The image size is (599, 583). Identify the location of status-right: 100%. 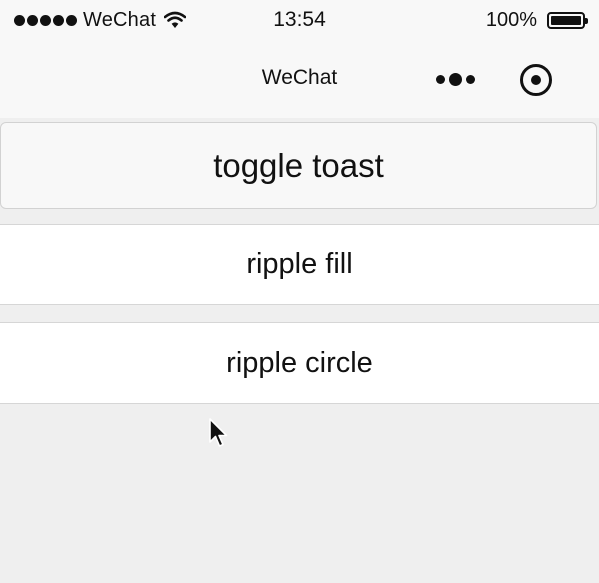
(536, 20).